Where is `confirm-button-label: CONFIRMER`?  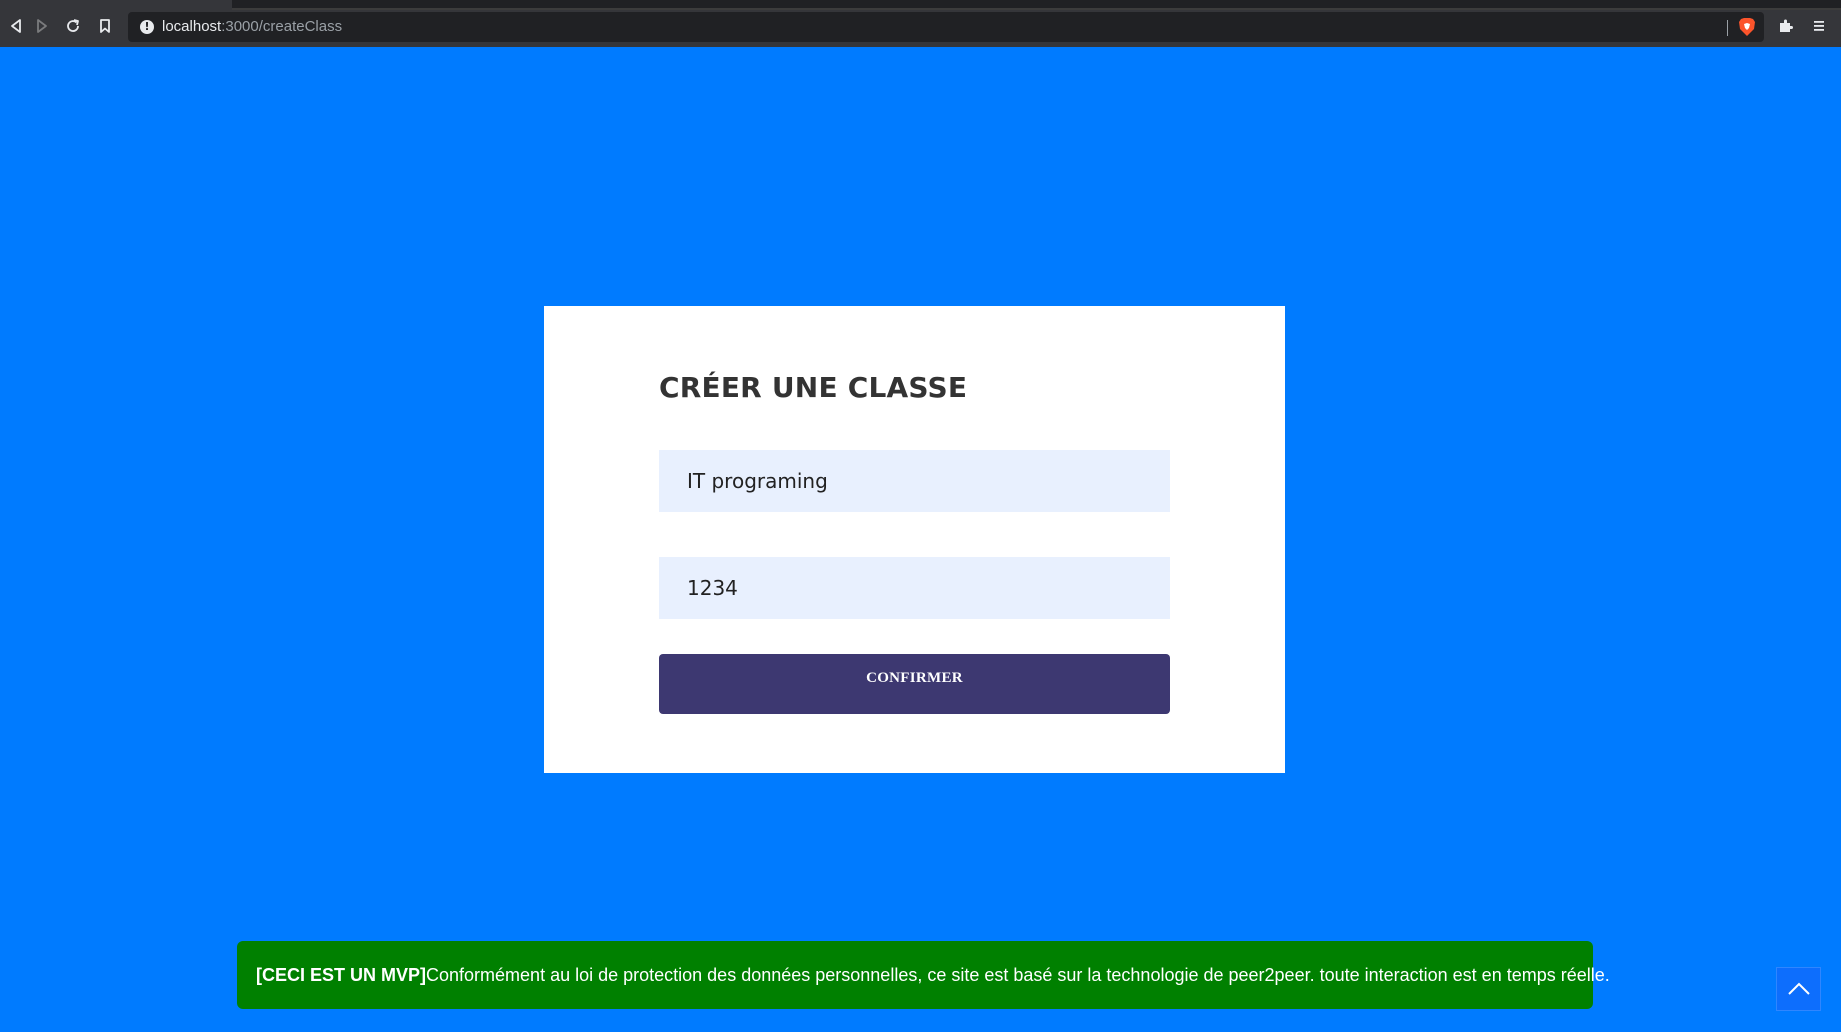 confirm-button-label: CONFIRMER is located at coordinates (914, 678).